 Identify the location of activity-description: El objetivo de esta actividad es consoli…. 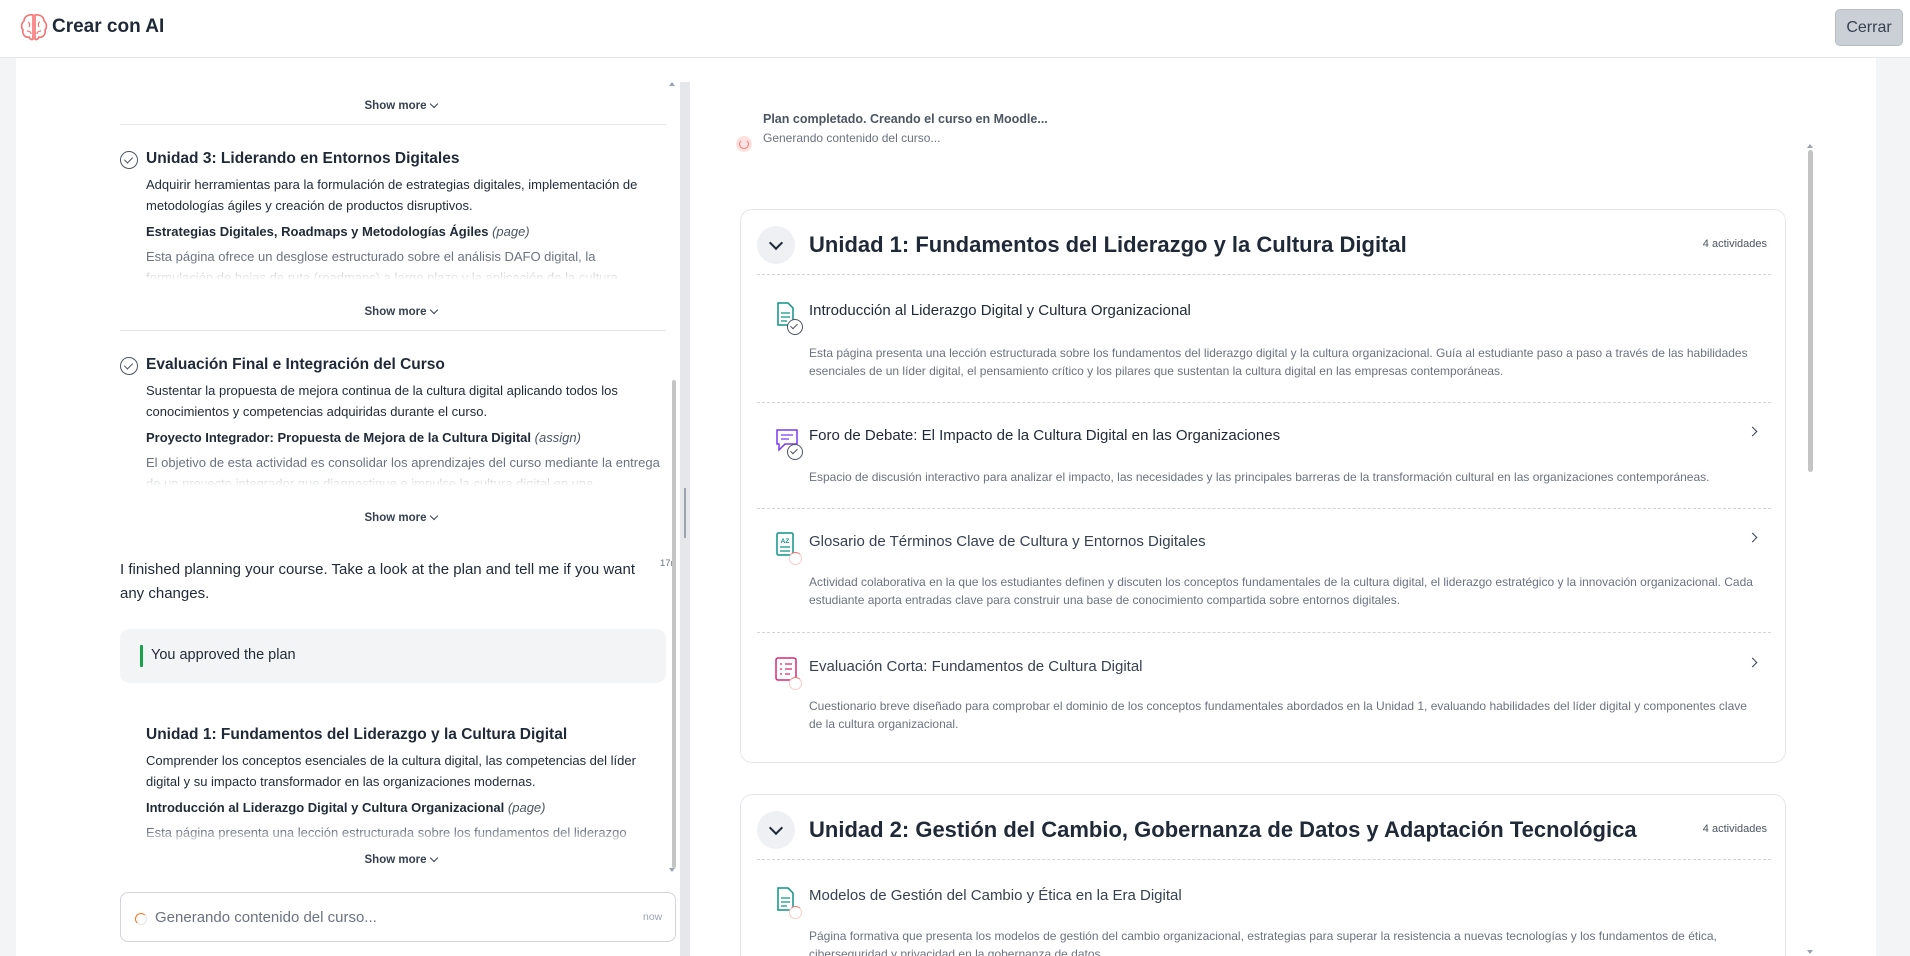
(403, 470).